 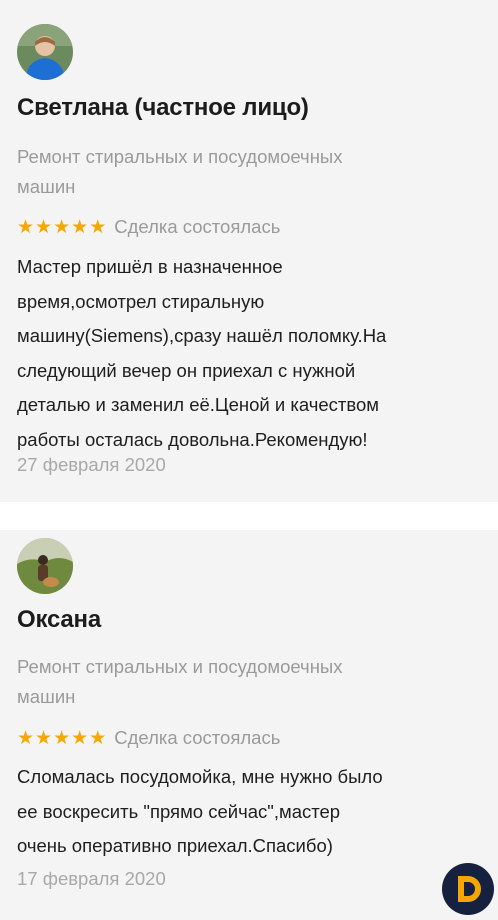 I want to click on reviewer-name: Оксана, so click(x=59, y=619).